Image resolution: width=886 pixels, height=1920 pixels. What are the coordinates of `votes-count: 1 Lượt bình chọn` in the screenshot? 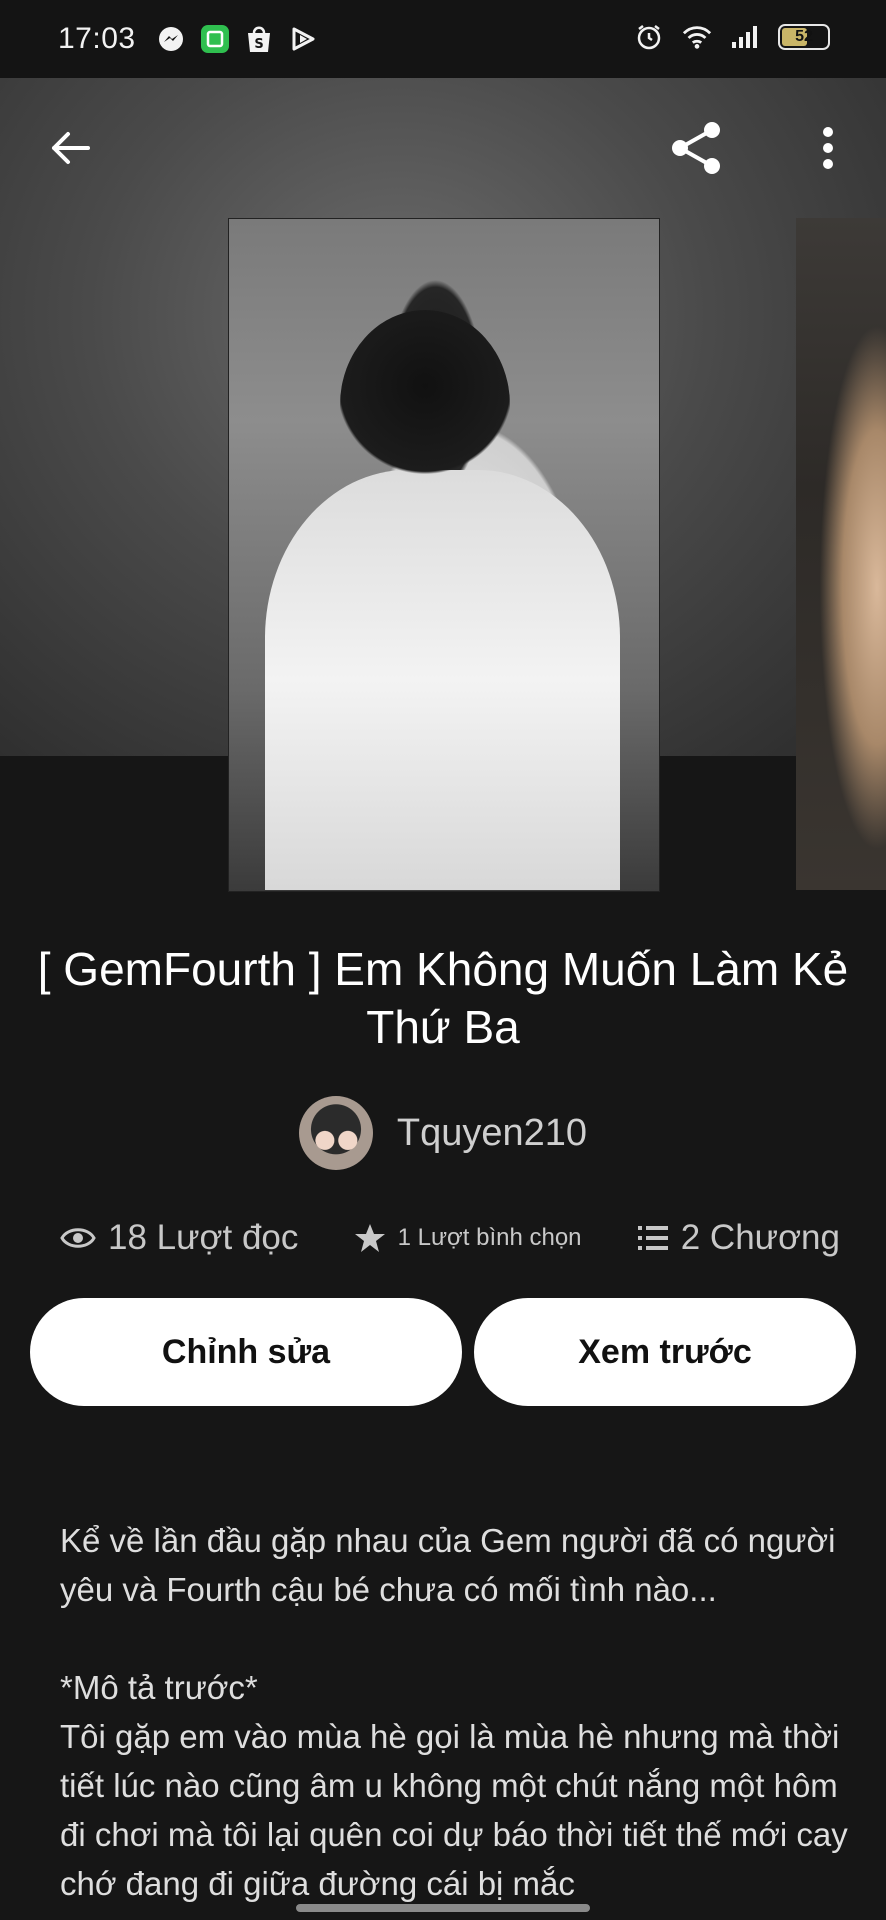 It's located at (489, 1237).